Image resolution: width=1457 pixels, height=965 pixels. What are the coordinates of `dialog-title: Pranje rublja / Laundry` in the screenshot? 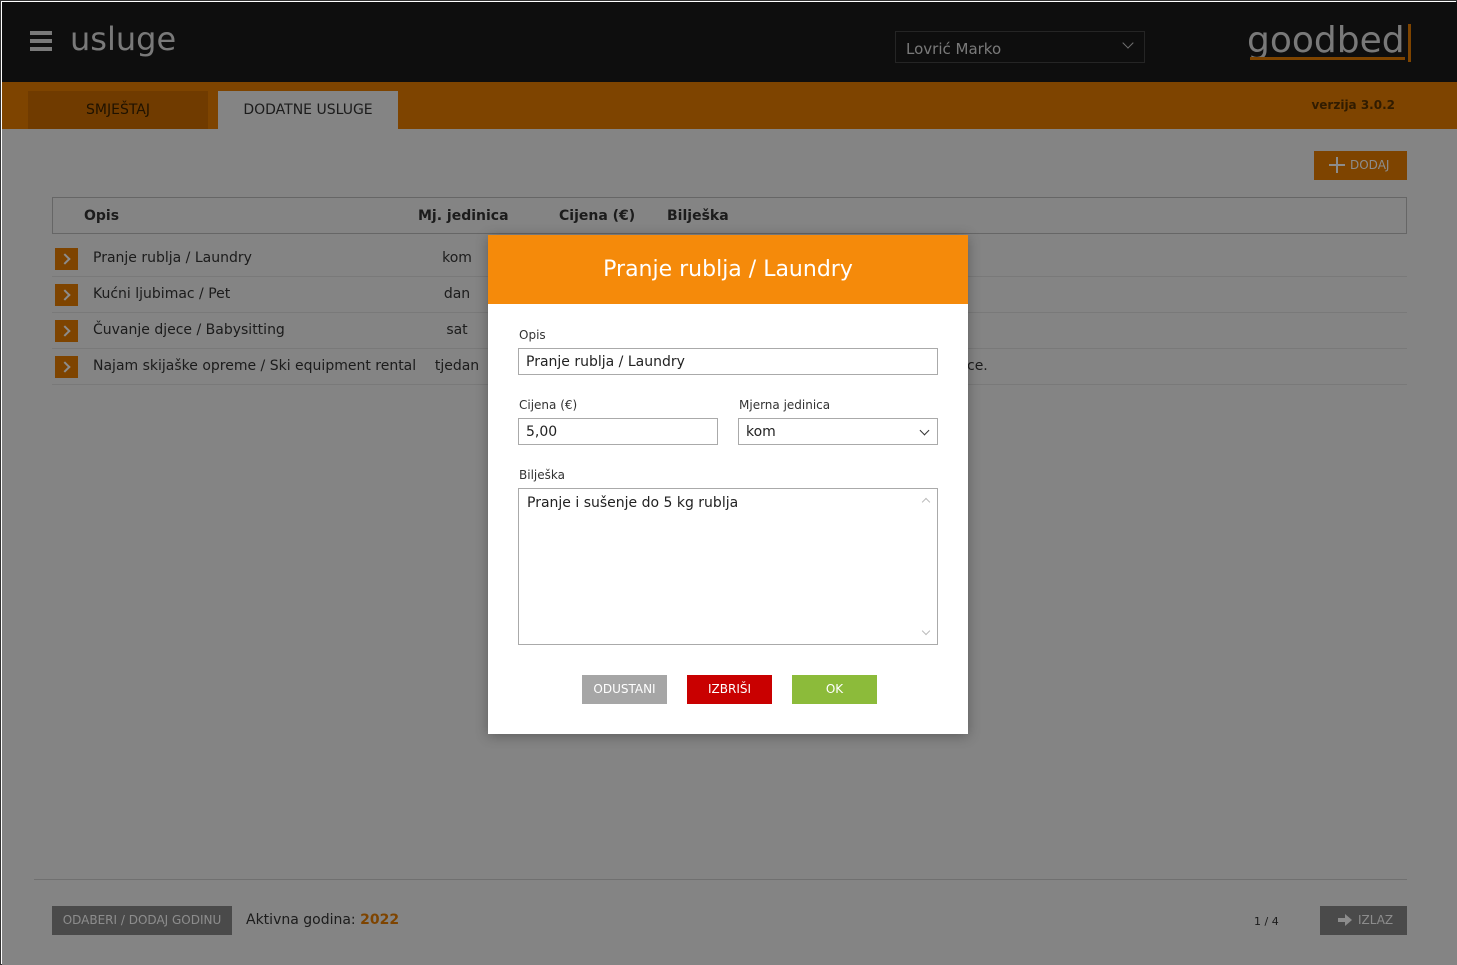 It's located at (728, 269).